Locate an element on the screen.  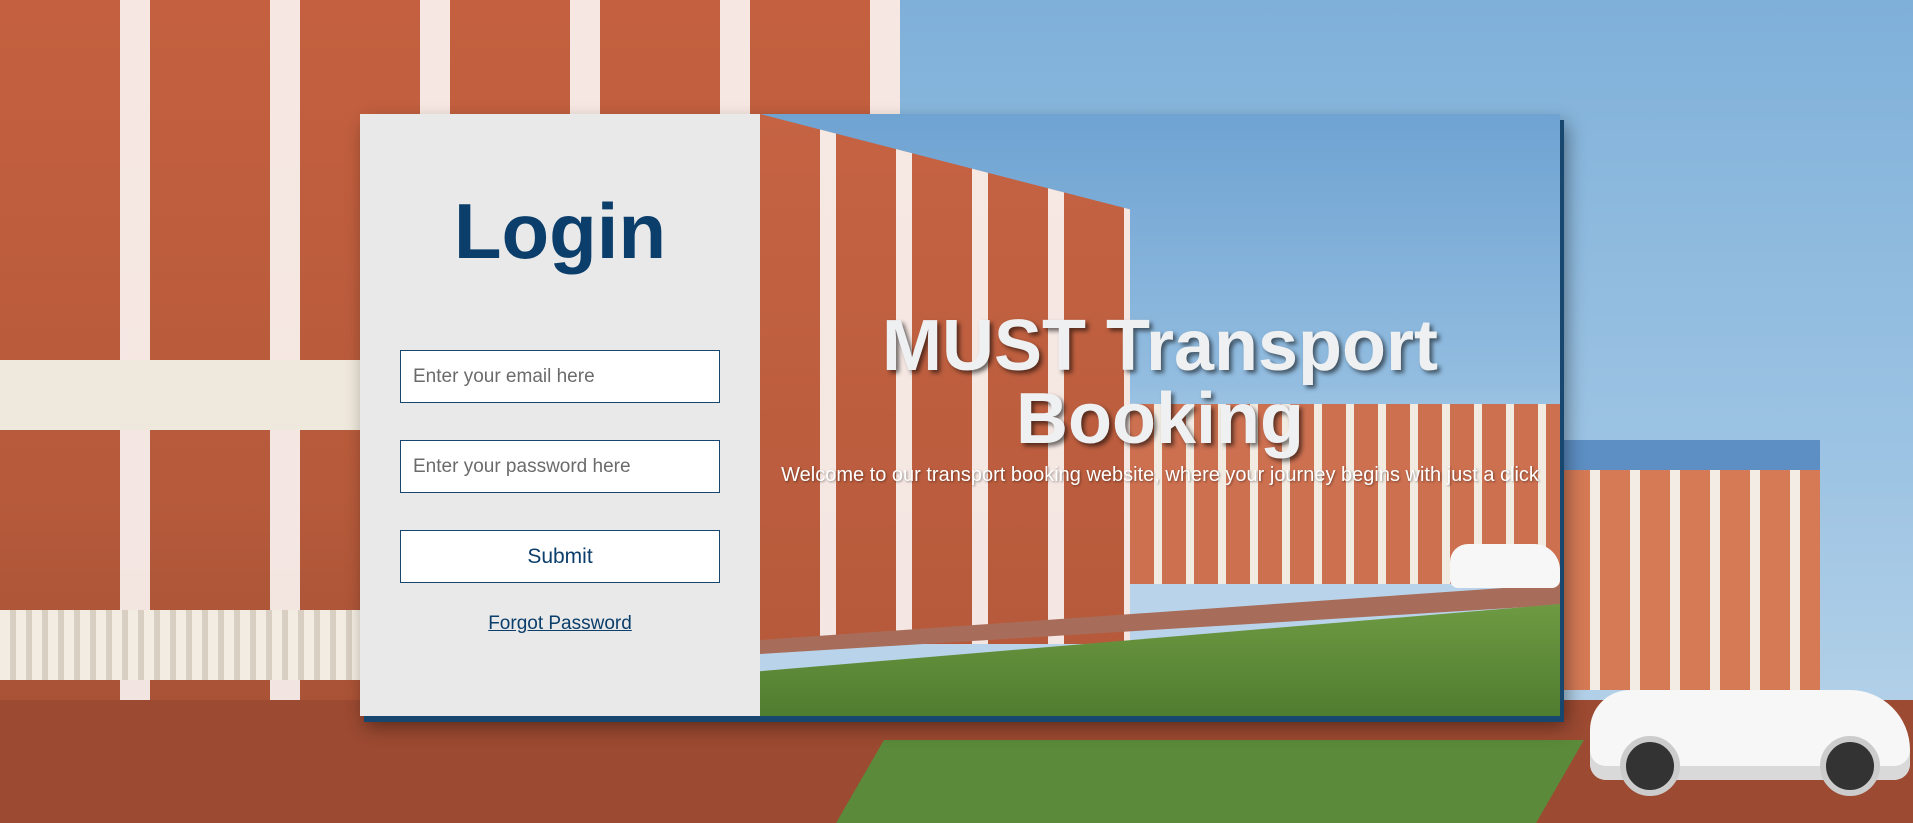
email-input is located at coordinates (560, 376).